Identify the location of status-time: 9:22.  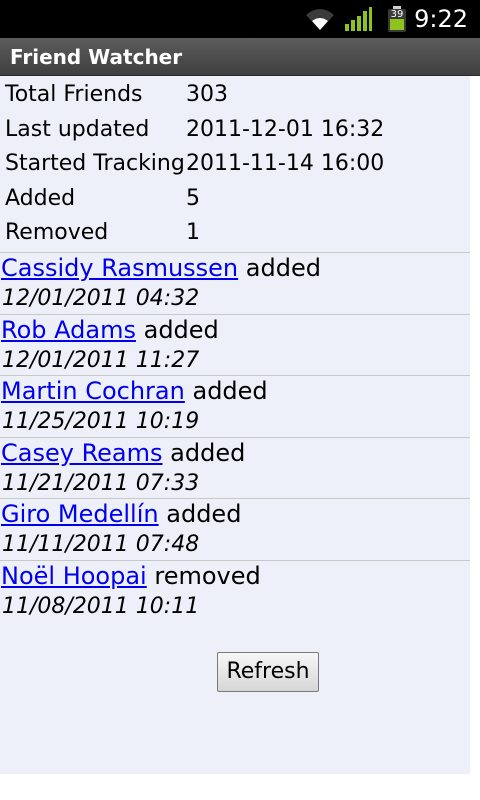
(441, 19).